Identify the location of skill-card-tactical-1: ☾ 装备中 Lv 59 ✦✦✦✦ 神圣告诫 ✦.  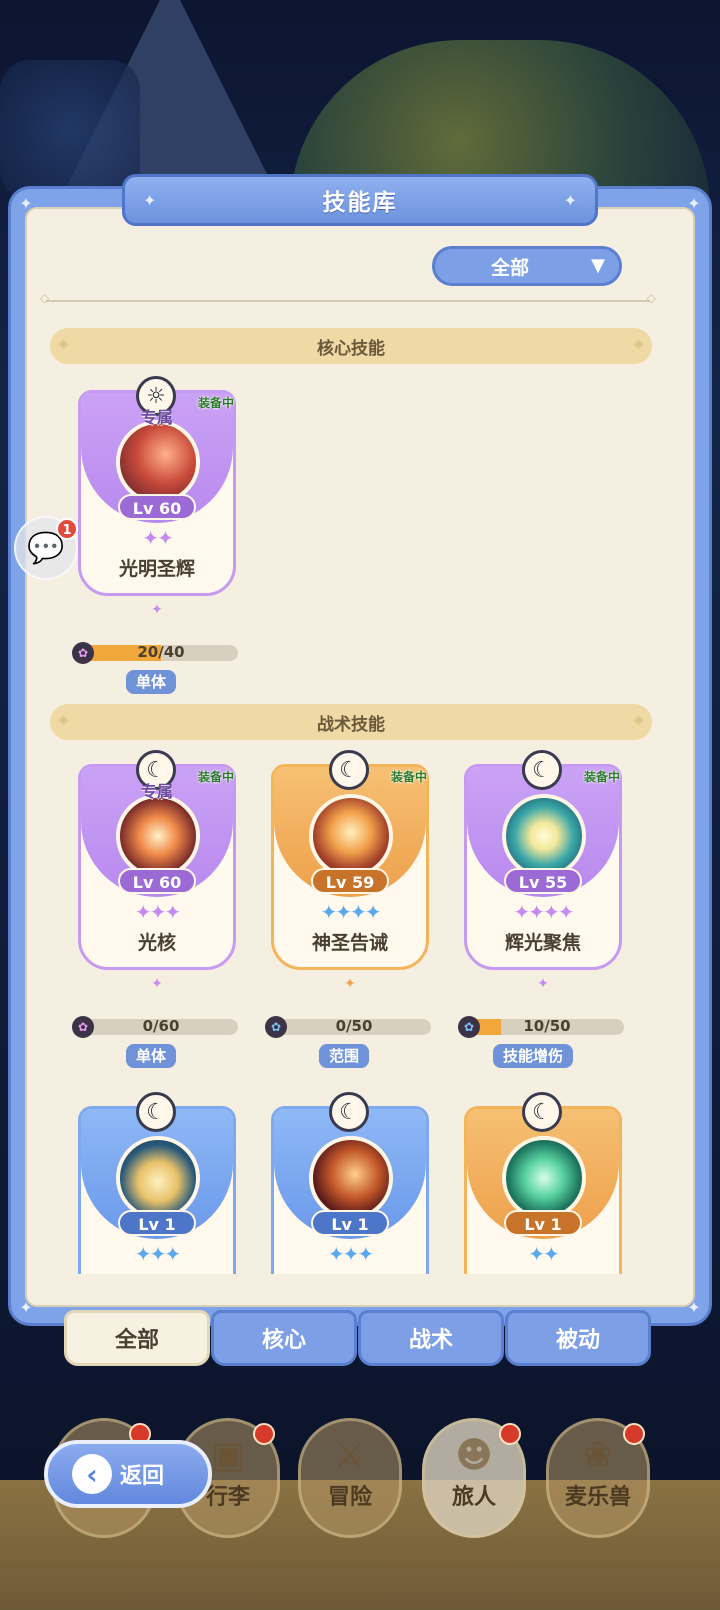
(350, 871).